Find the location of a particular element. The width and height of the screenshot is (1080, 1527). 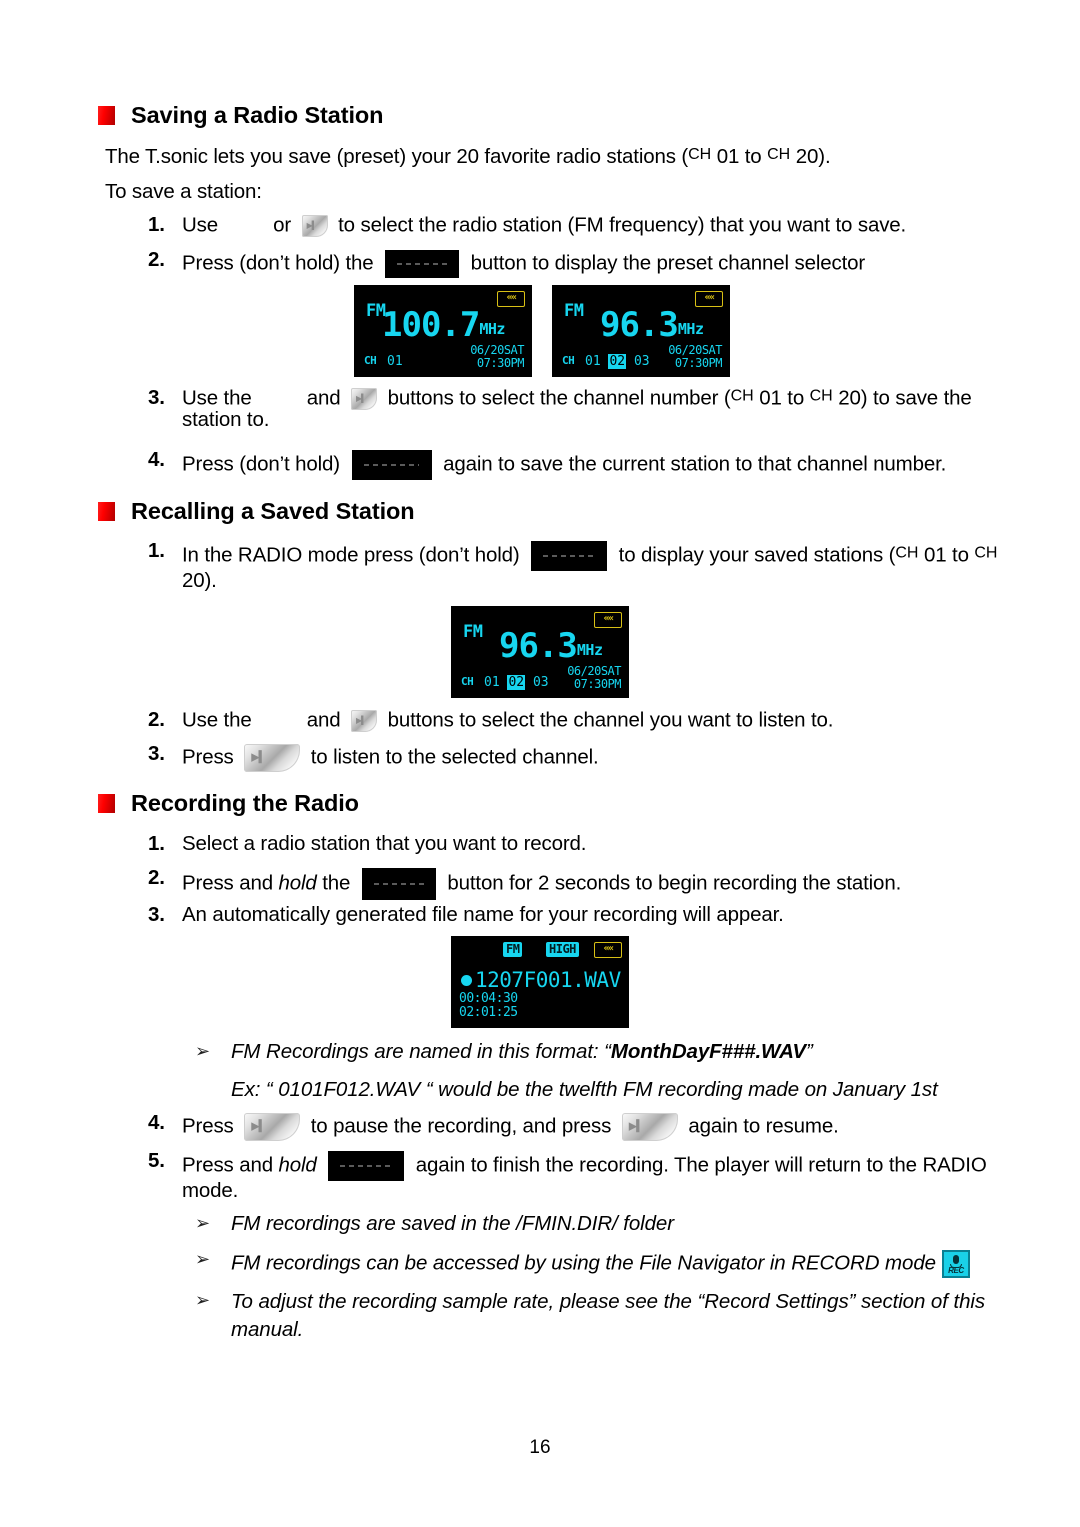

list-number: 5. is located at coordinates (156, 1160).